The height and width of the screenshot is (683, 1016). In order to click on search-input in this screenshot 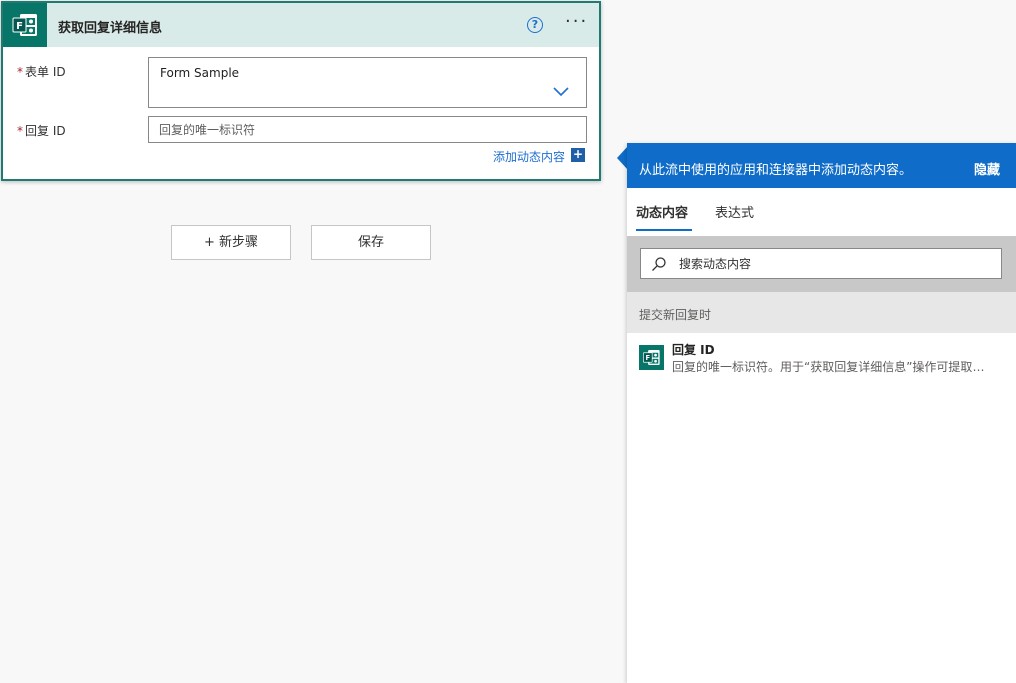, I will do `click(834, 263)`.